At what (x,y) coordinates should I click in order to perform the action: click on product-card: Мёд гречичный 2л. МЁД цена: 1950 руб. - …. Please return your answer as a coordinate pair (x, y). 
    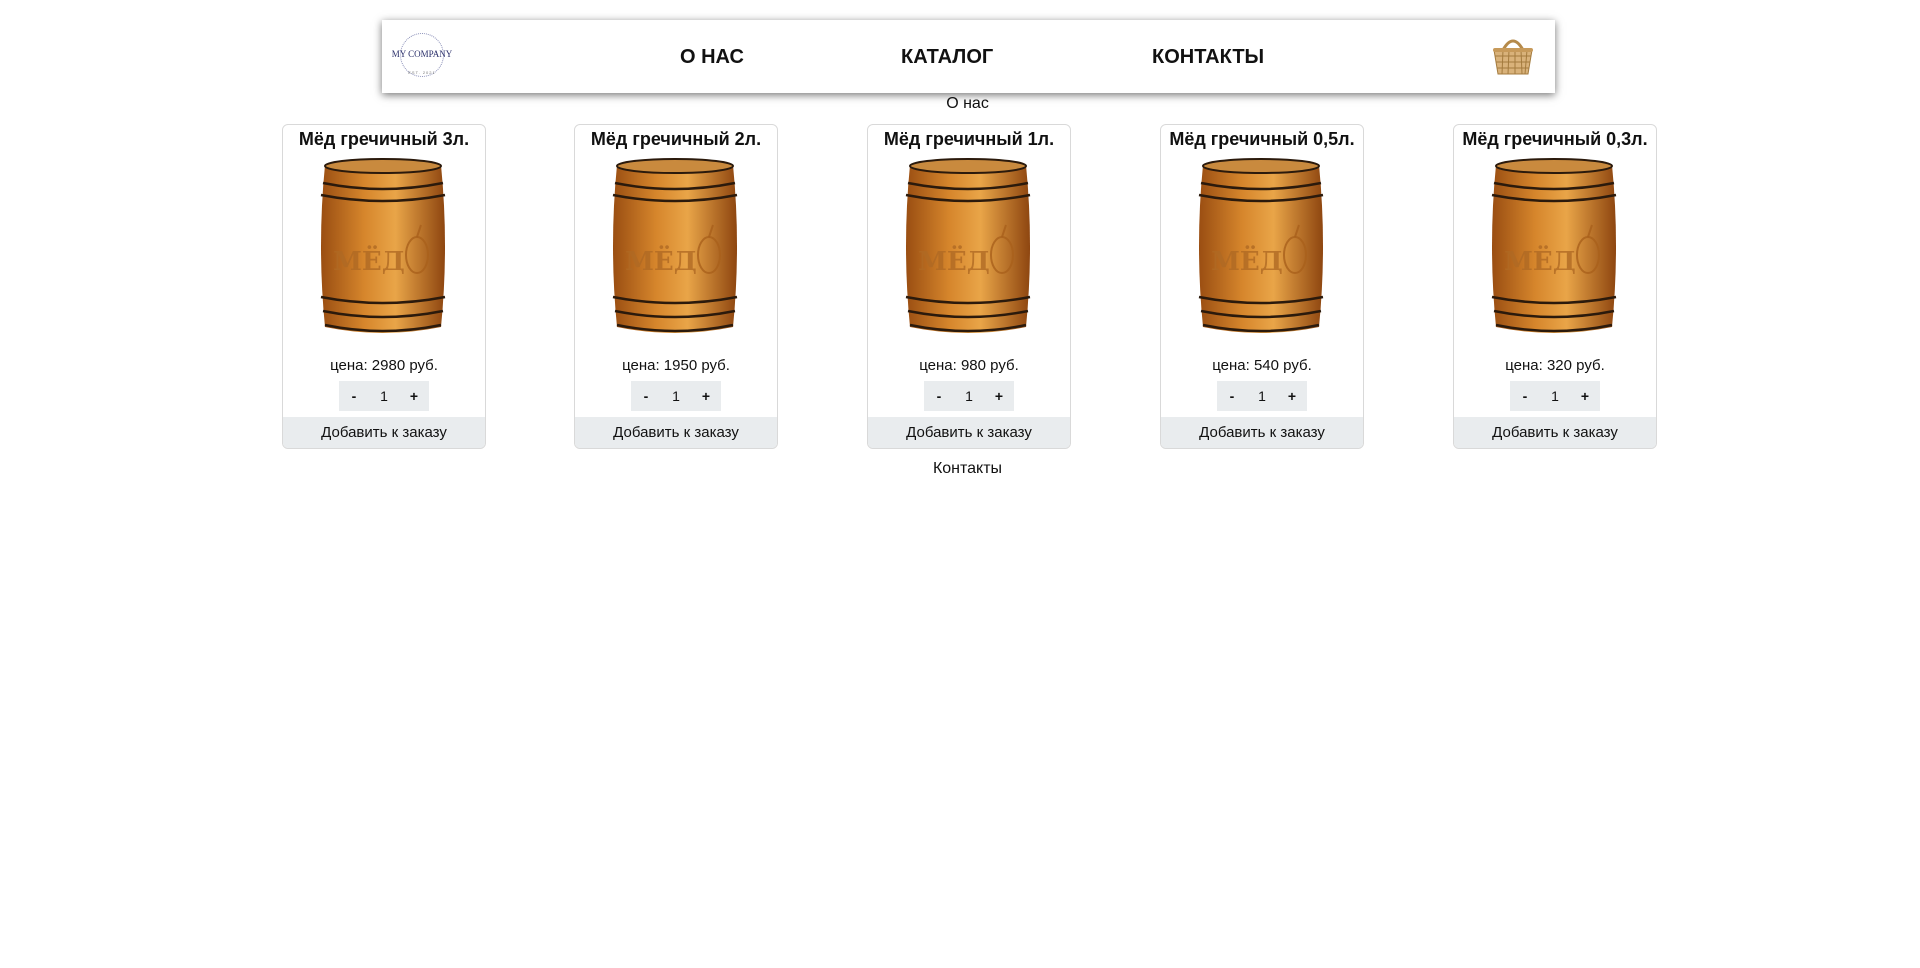
    Looking at the image, I should click on (676, 286).